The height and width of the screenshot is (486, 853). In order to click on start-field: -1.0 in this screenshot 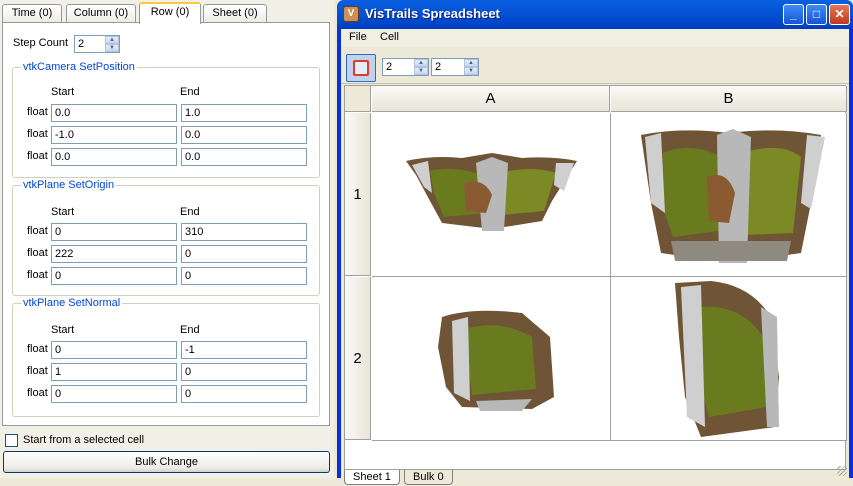, I will do `click(114, 135)`.